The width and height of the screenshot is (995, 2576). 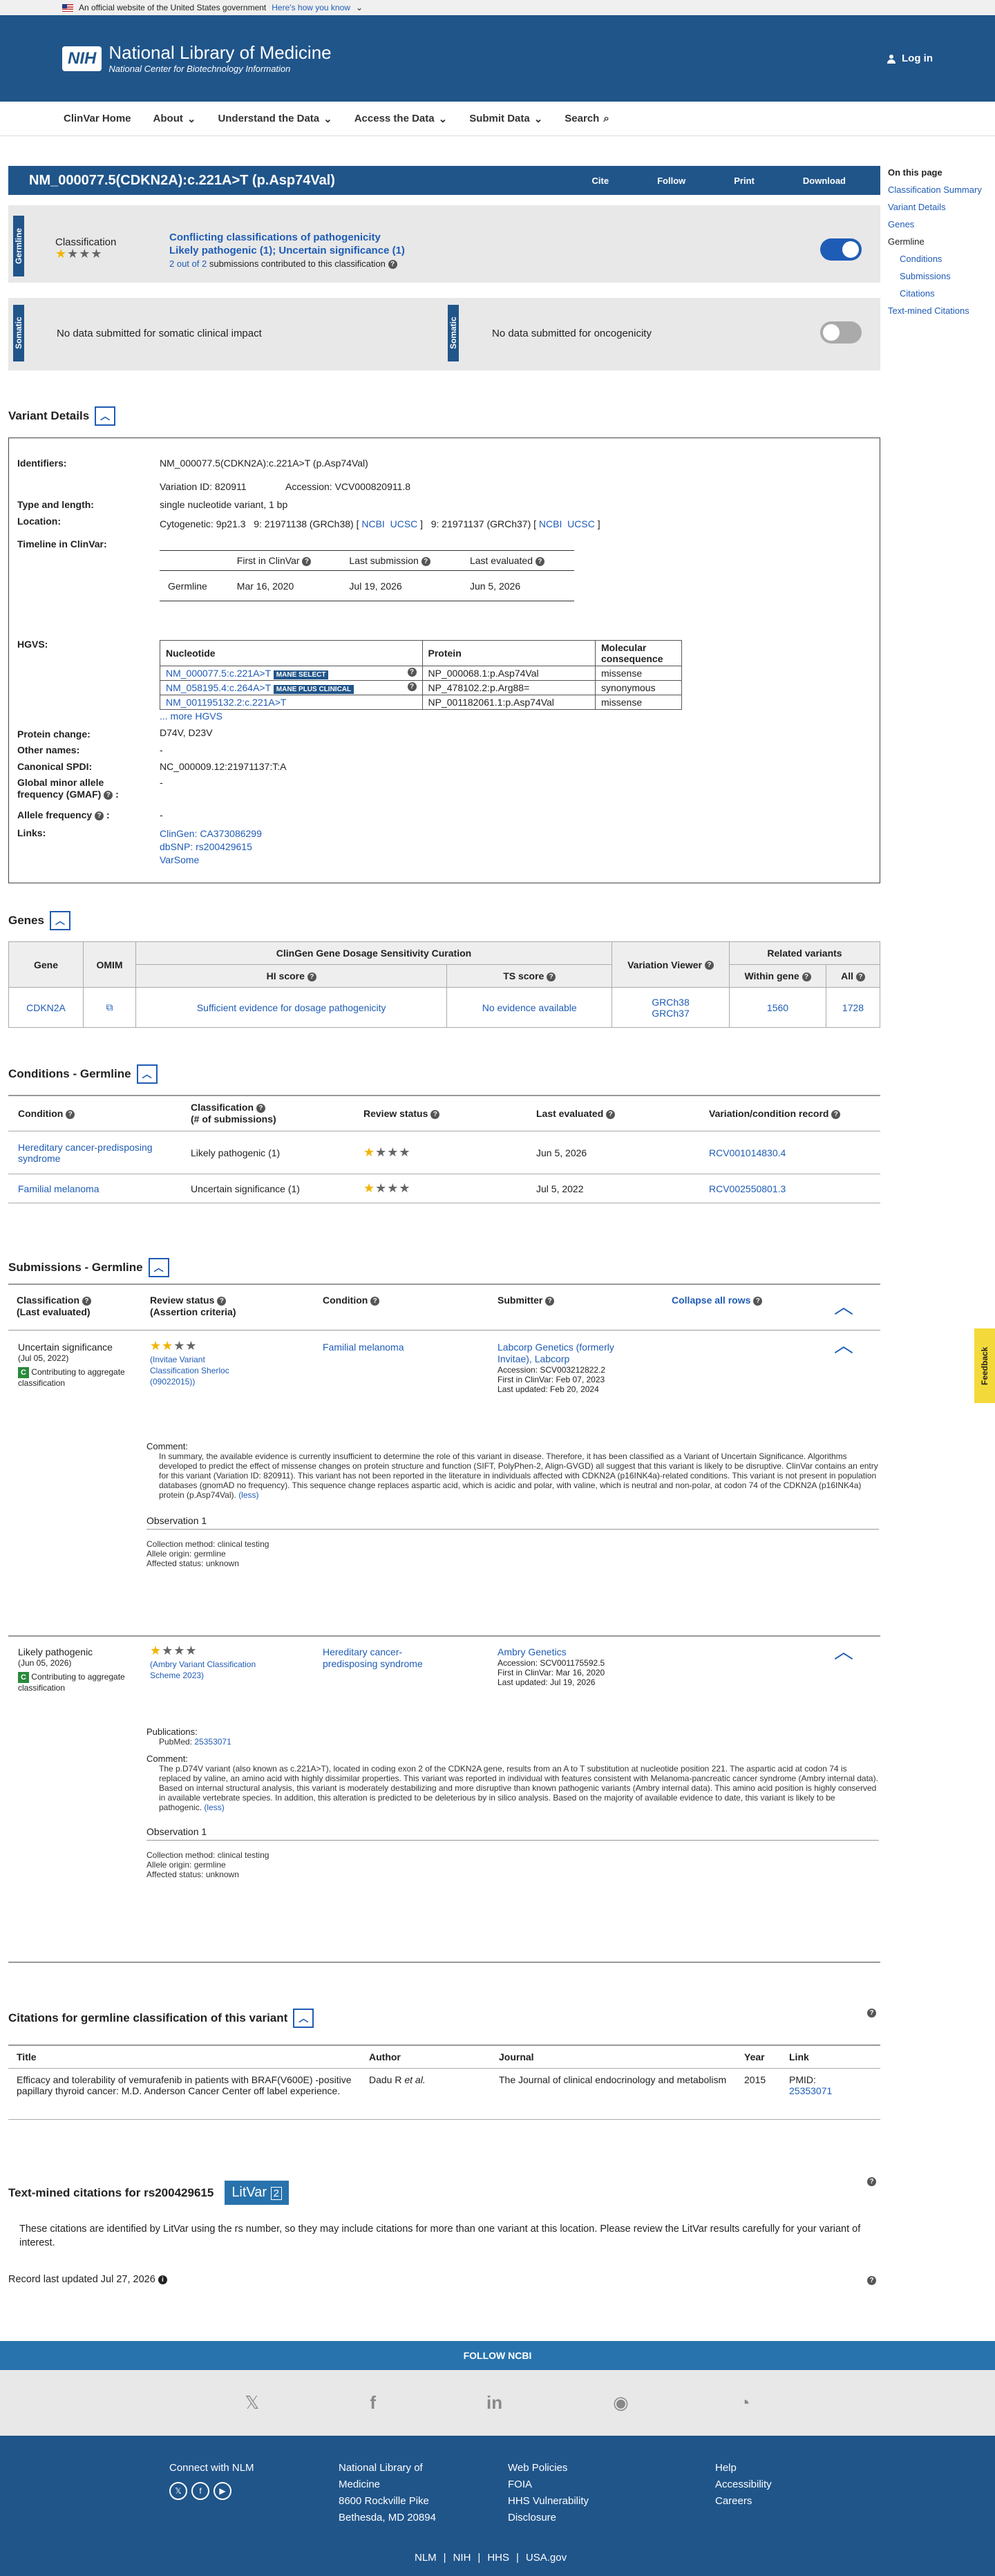 What do you see at coordinates (935, 190) in the screenshot?
I see `otp-classification-summary: Classification Summary` at bounding box center [935, 190].